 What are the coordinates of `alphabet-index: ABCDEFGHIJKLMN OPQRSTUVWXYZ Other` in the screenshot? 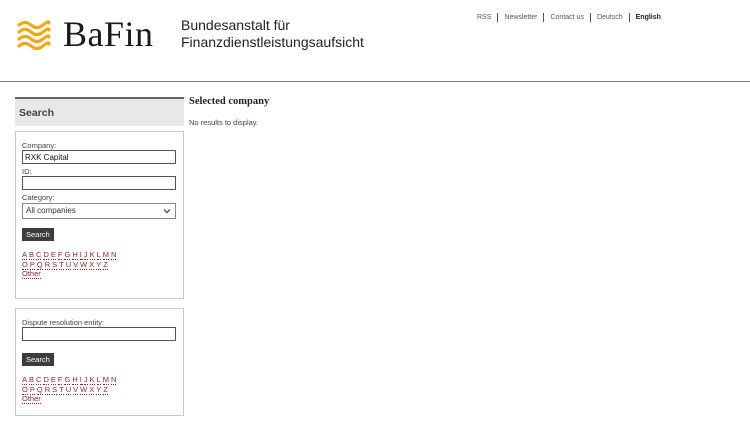 It's located at (99, 264).